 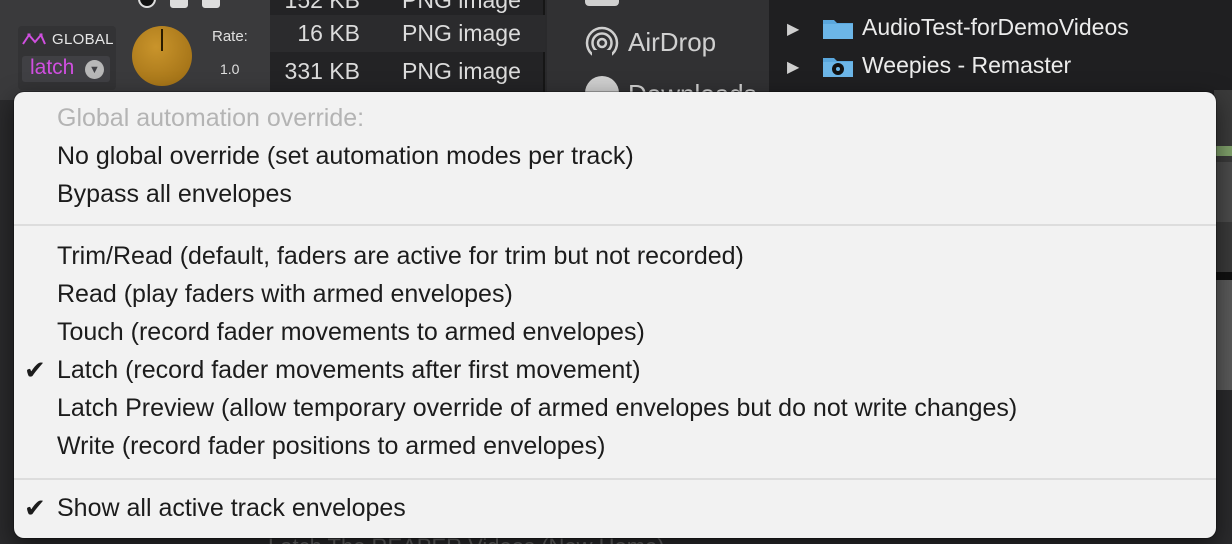 I want to click on album-folder-icon, so click(x=838, y=67).